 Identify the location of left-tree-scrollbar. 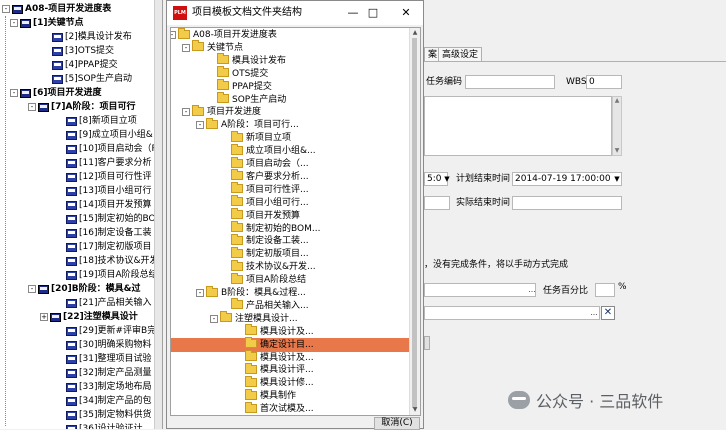
(158, 214).